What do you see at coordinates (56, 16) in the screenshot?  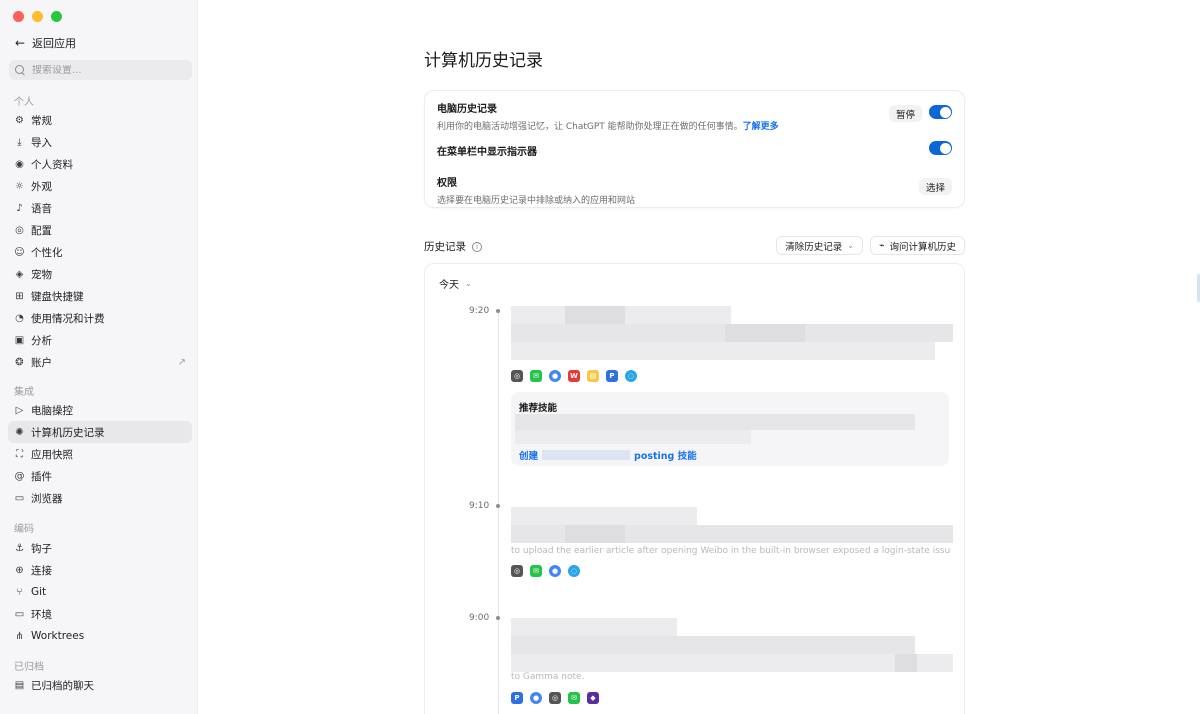 I see `zoom-window-button` at bounding box center [56, 16].